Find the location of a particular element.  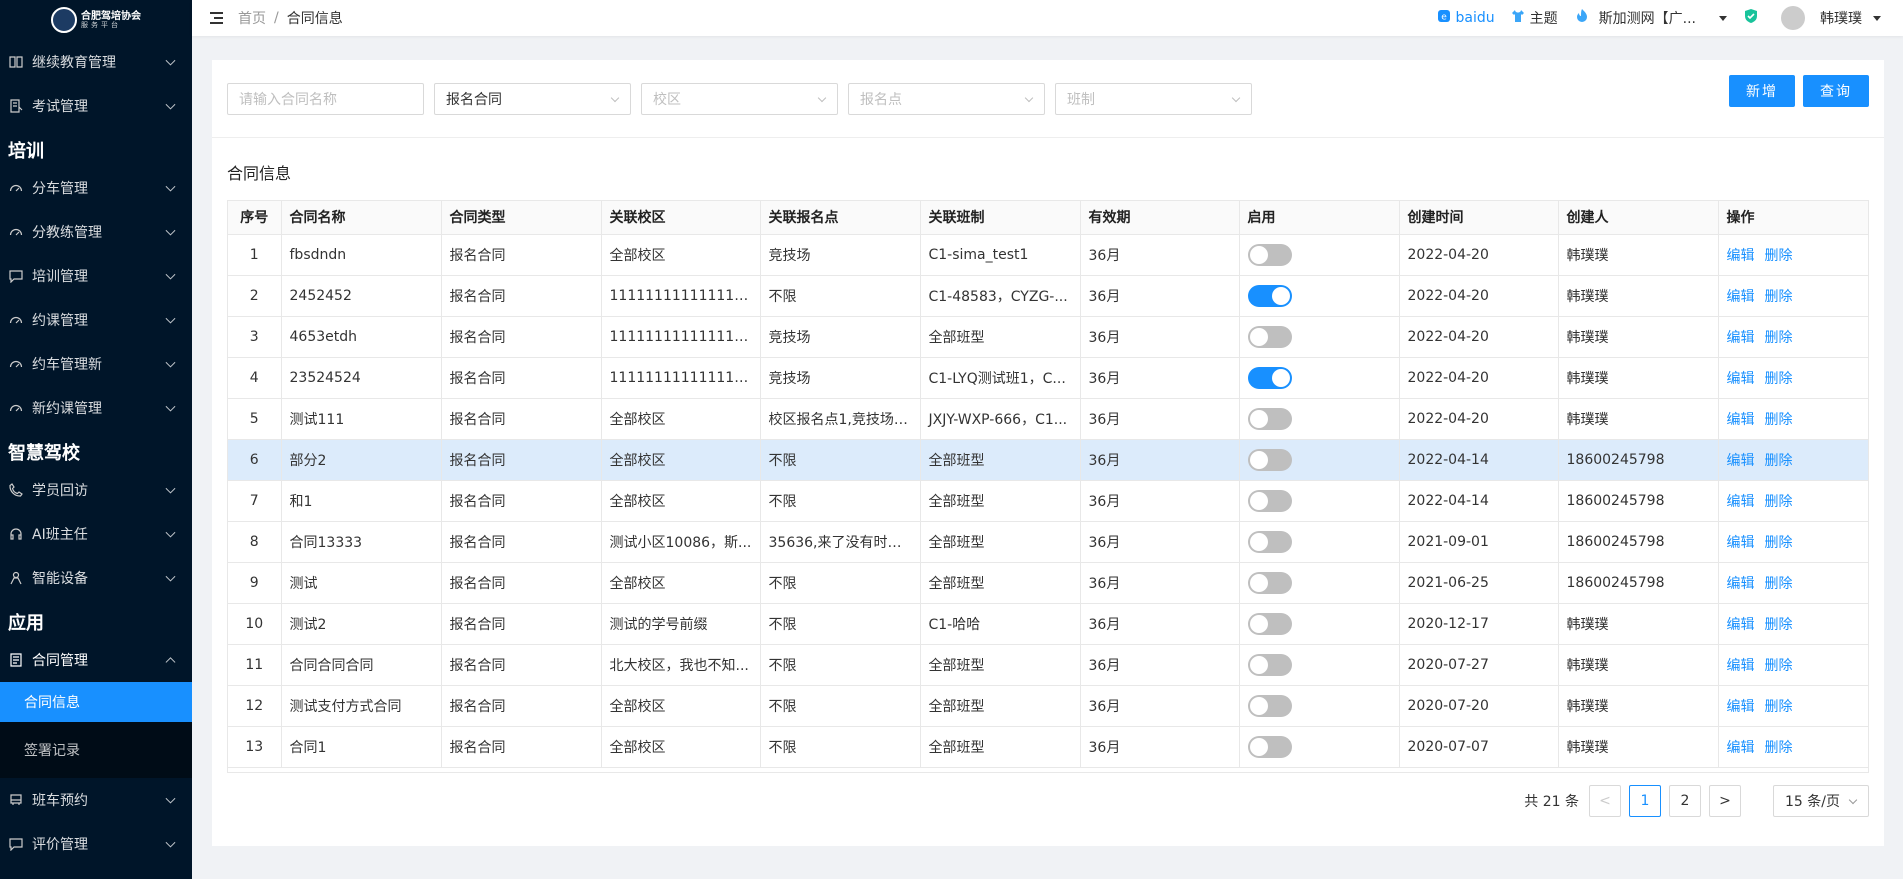

page-size-select: 15 条/页 is located at coordinates (1821, 801).